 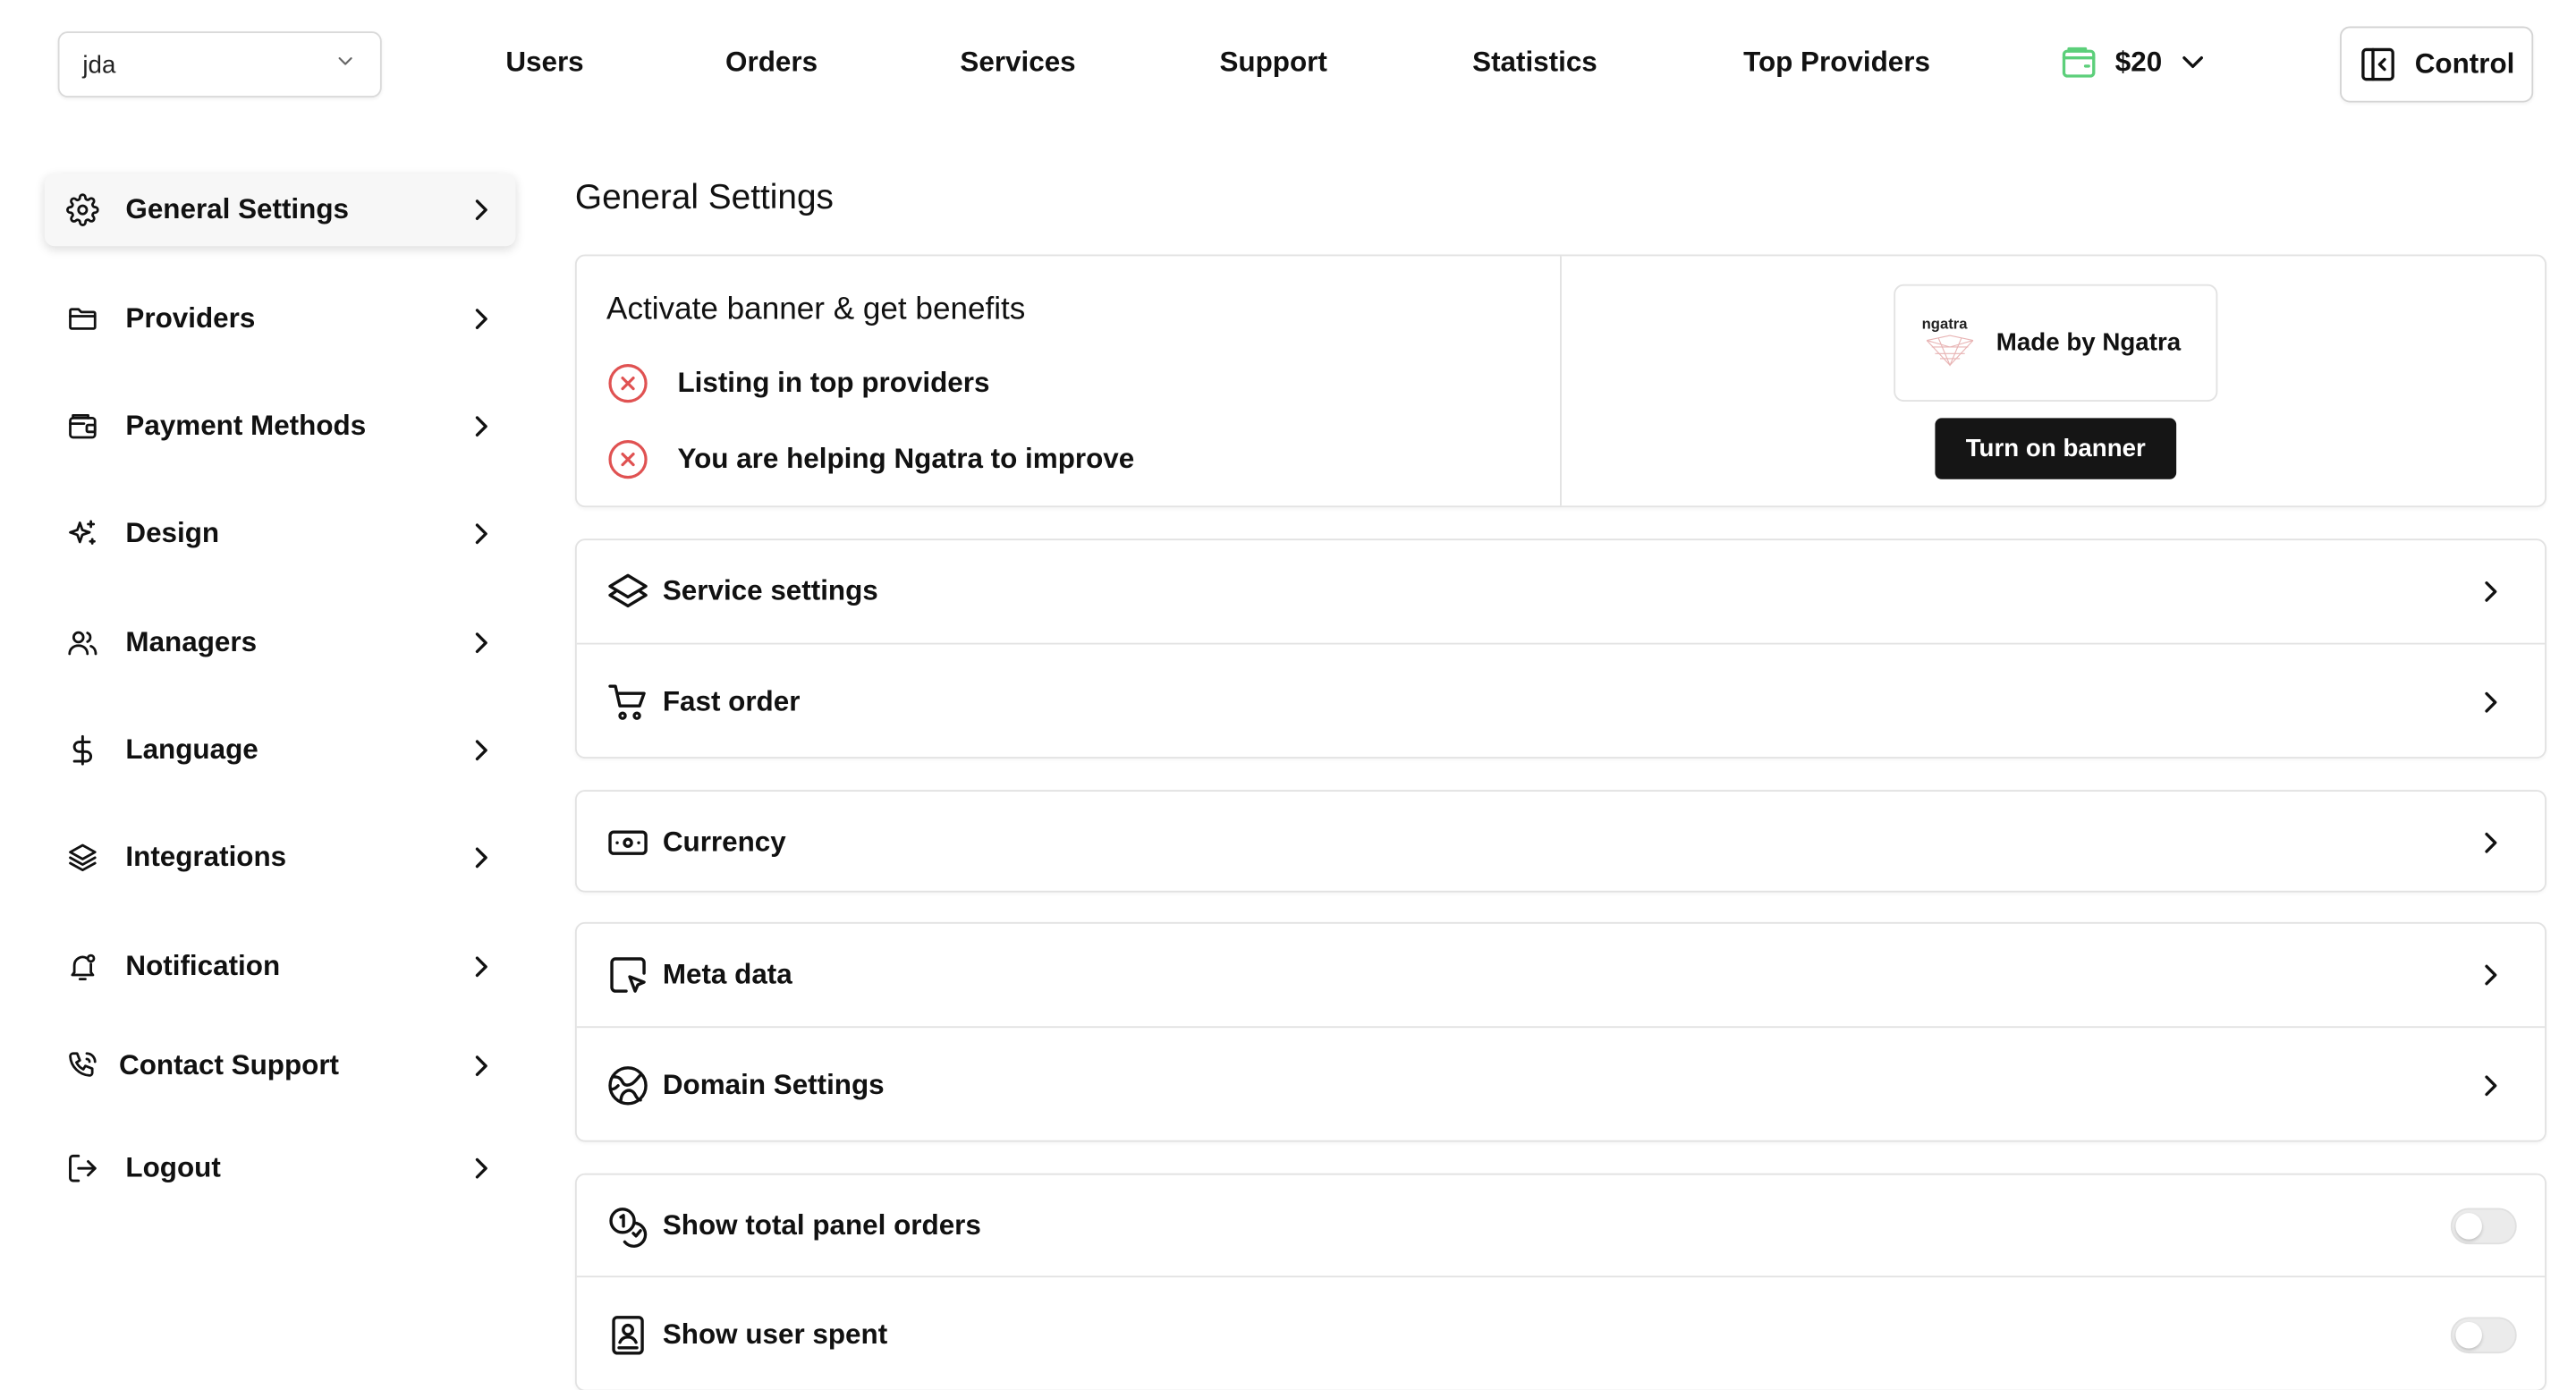 I want to click on sidebar-item-contact-support: Contact Support, so click(x=280, y=1066).